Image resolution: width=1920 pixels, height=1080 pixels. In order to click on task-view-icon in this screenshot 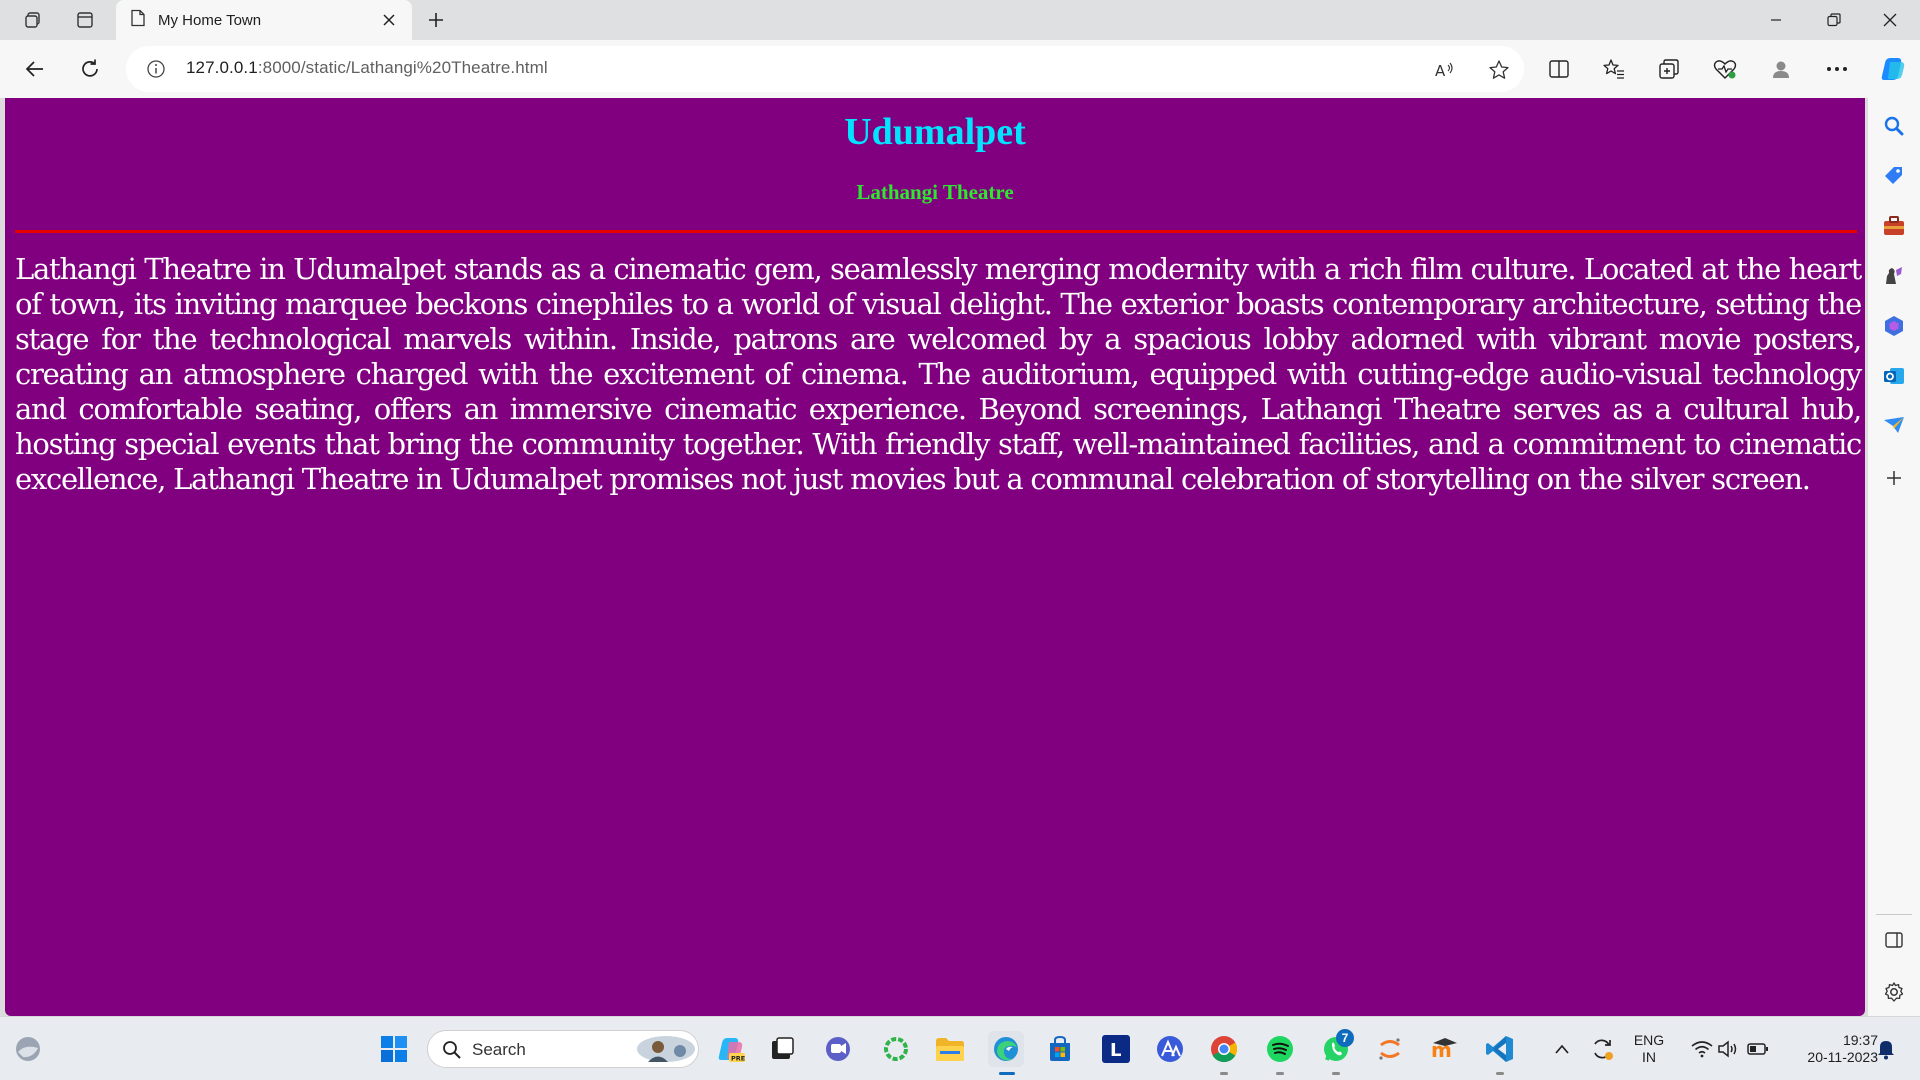, I will do `click(782, 1049)`.